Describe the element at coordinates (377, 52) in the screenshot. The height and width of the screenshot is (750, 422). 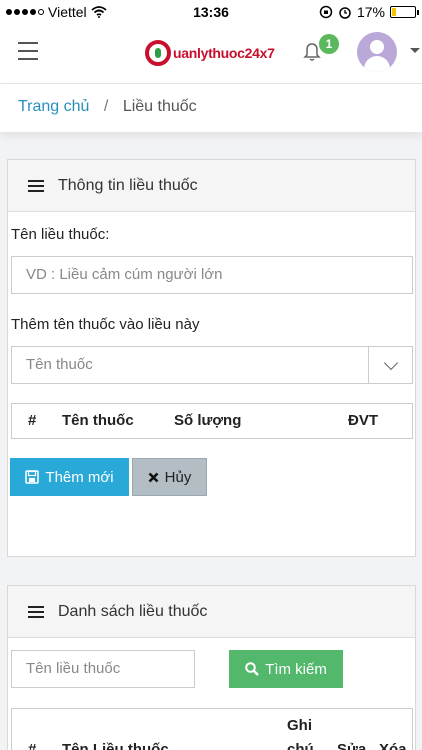
I see `user-avatar` at that location.